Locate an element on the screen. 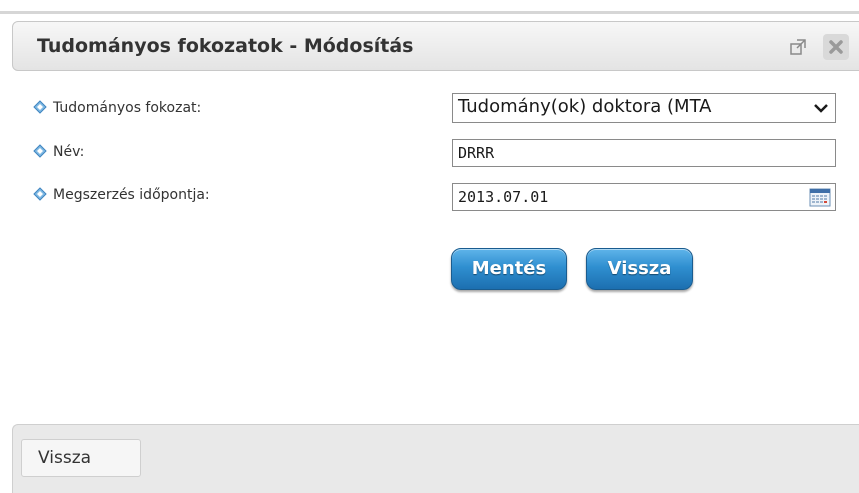 Image resolution: width=859 pixels, height=493 pixels. save-button: Mentés is located at coordinates (509, 269).